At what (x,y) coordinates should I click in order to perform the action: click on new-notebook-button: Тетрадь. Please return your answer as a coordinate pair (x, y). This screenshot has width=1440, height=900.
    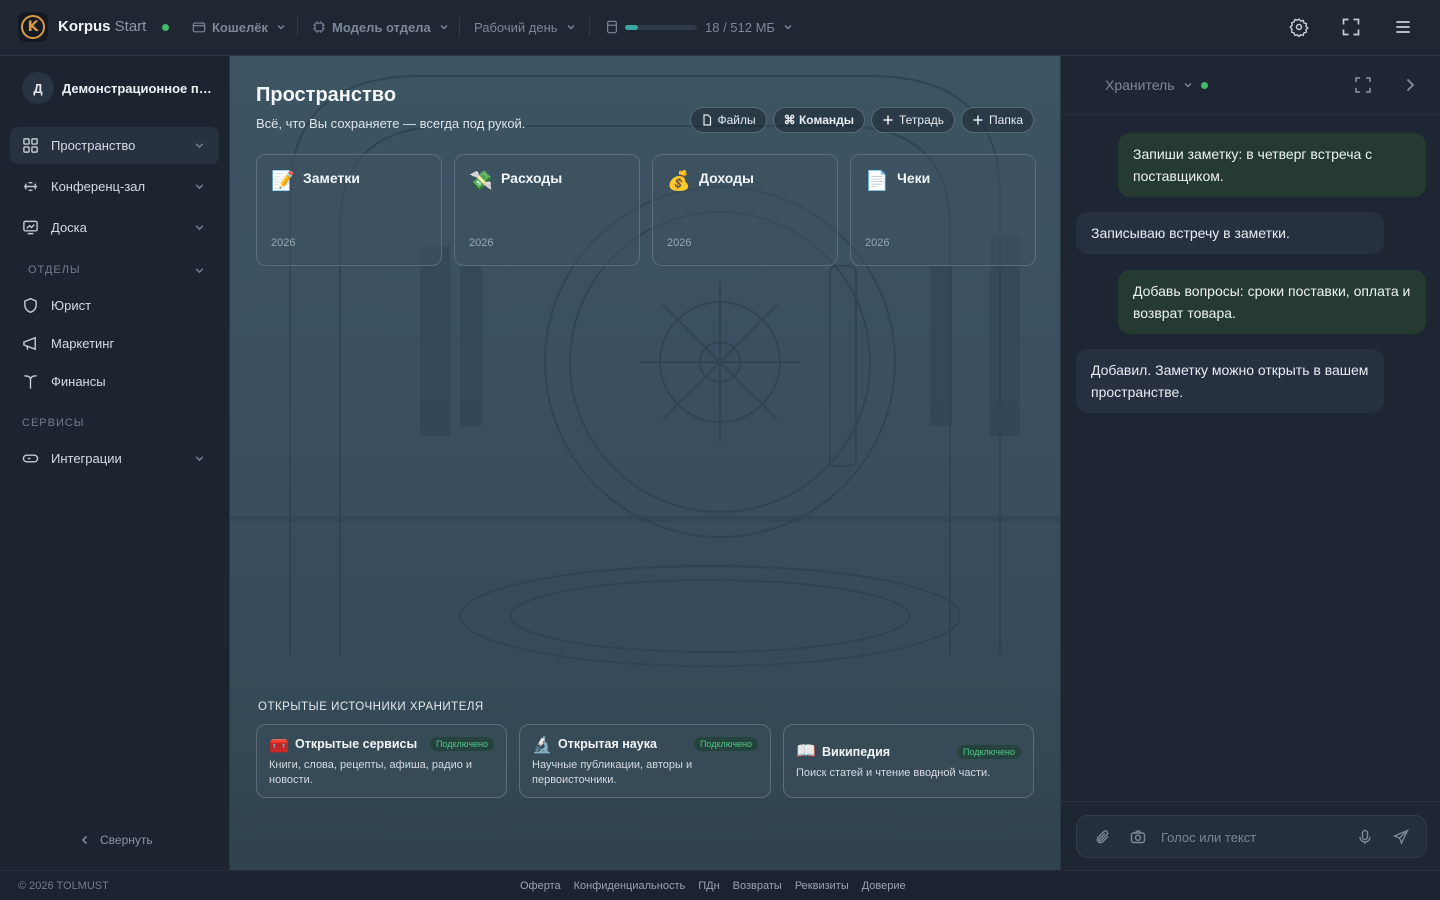
    Looking at the image, I should click on (913, 120).